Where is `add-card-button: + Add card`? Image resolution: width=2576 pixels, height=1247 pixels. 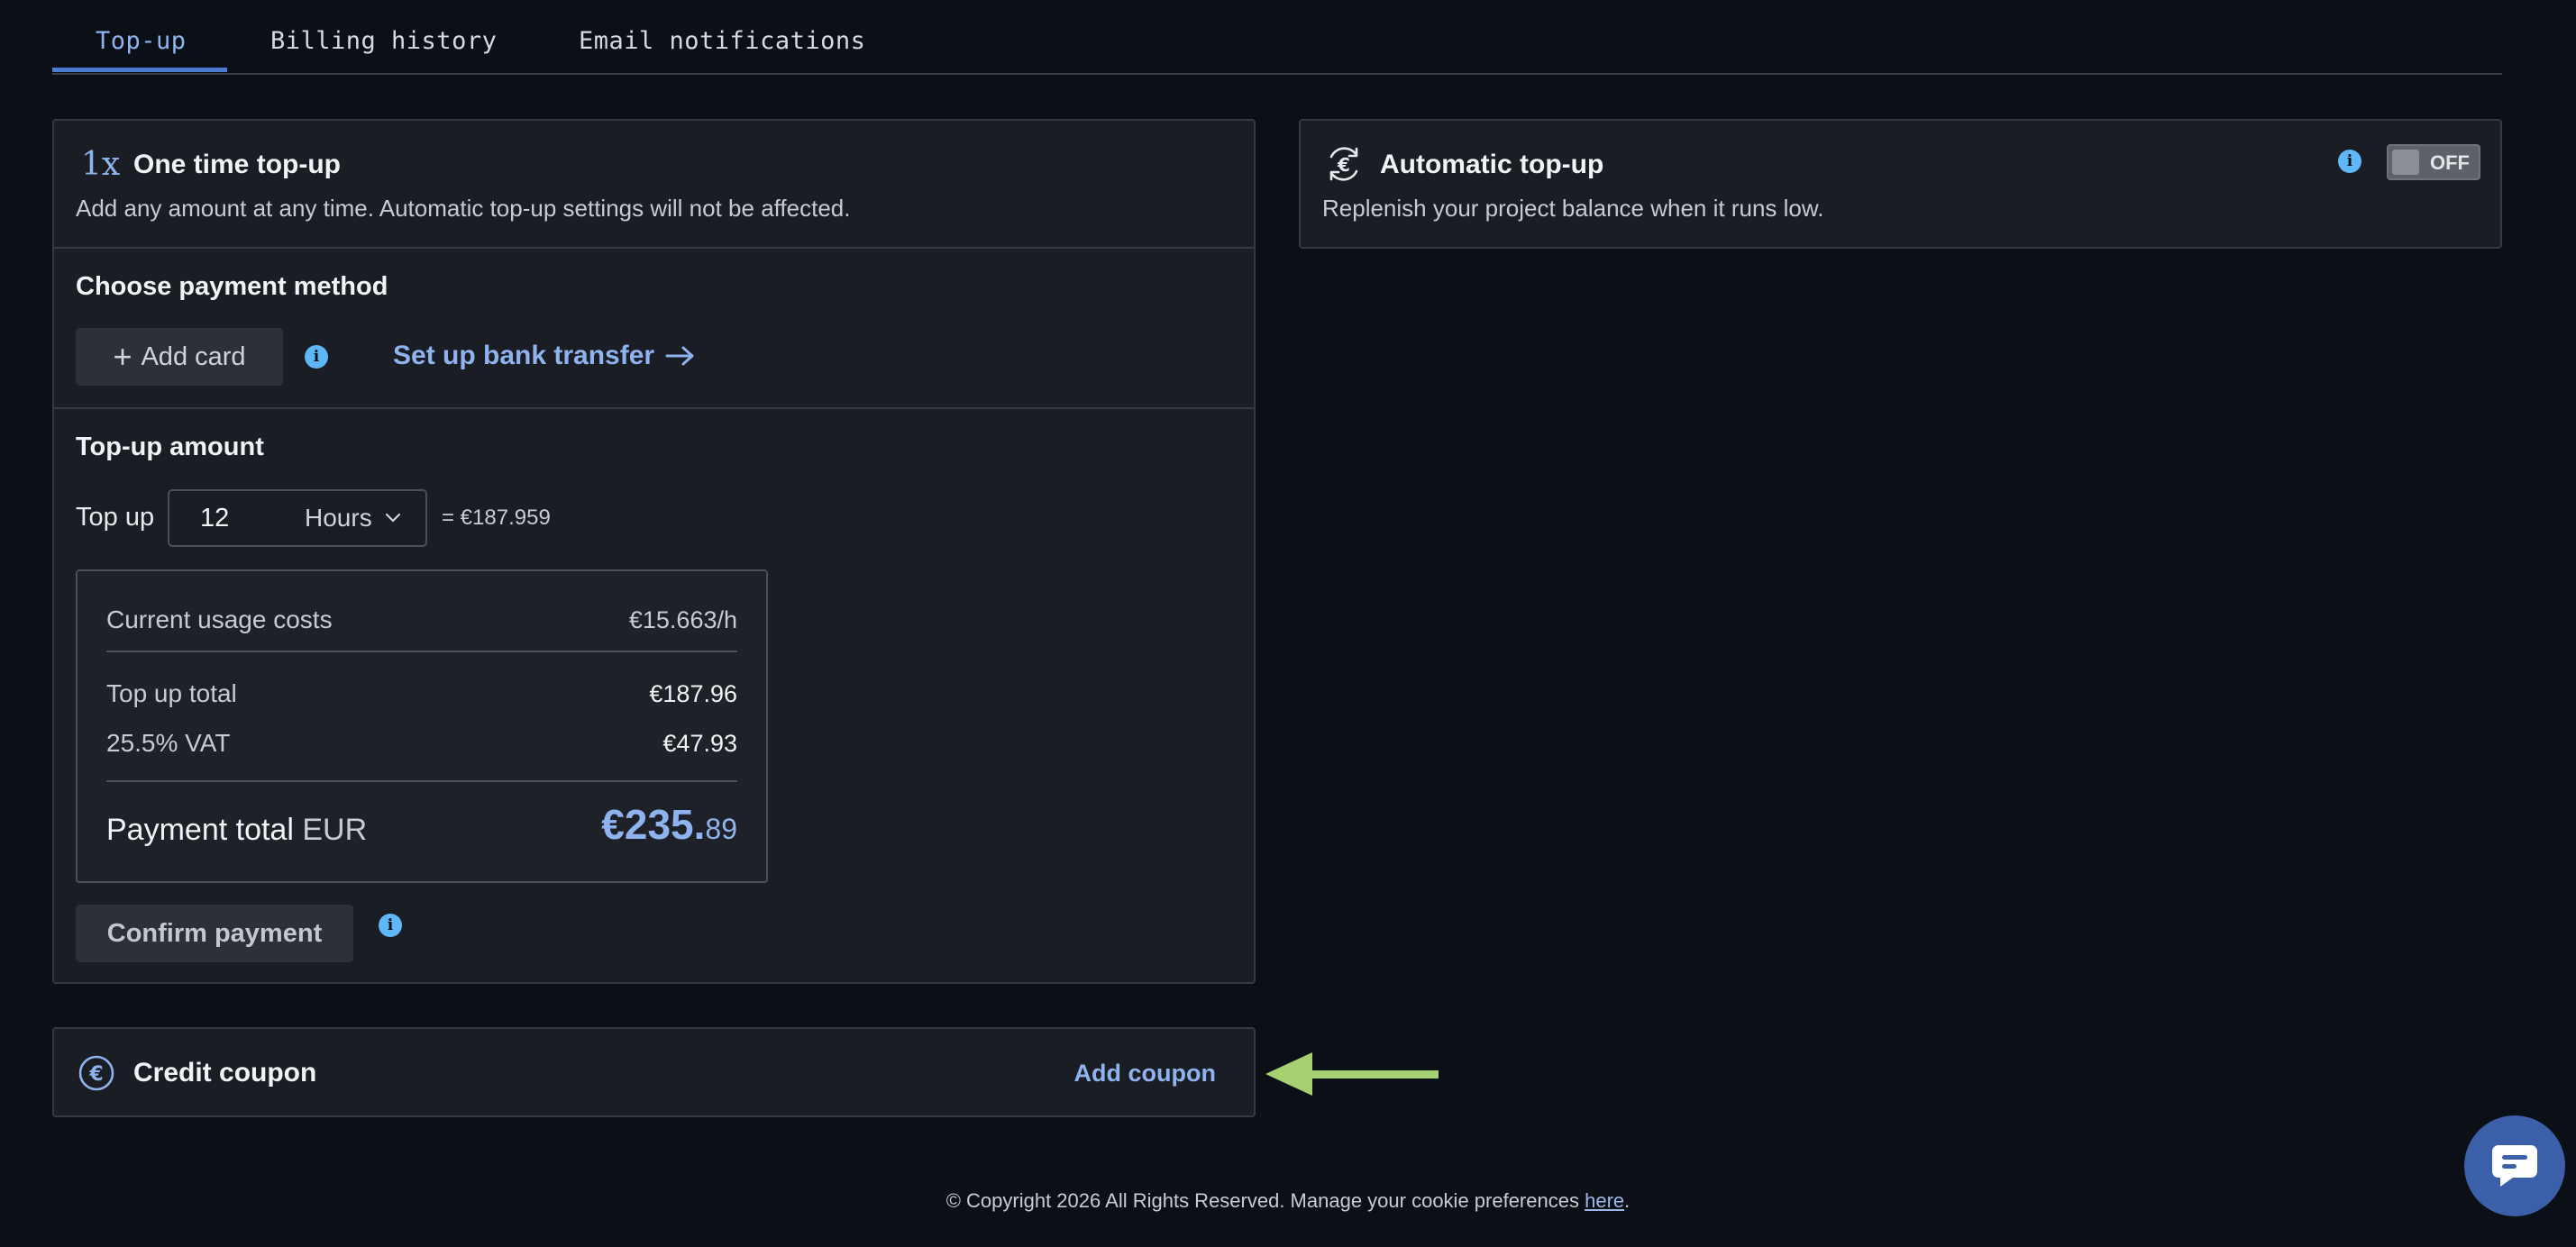
add-card-button: + Add card is located at coordinates (180, 357).